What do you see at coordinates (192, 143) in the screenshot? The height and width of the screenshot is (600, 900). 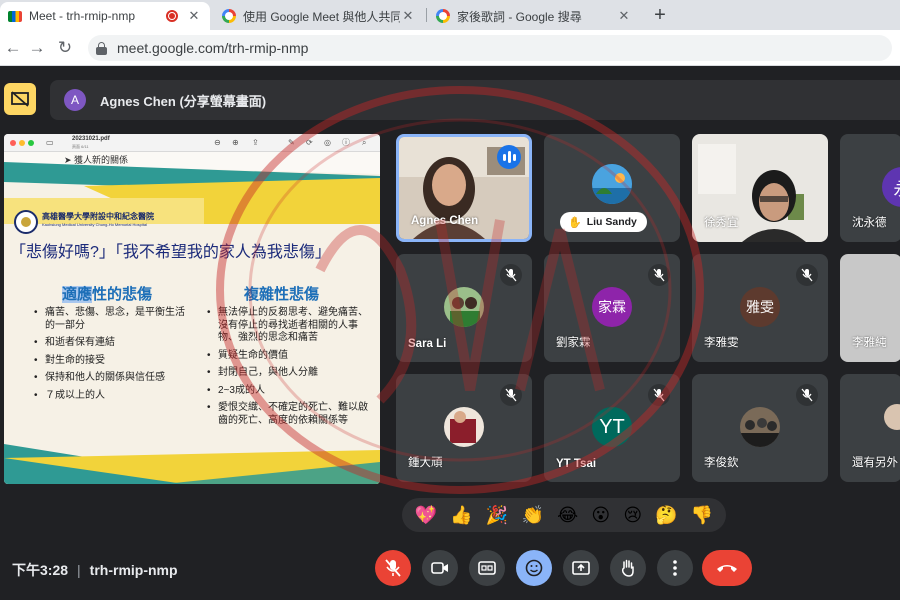 I see `pdf-viewer-toolbar: ▭ 20231021.pdf 頁面 6/11 ⊖ ⊕ ⇪ ✎ ⟳ ◎ ⓘ ⌕` at bounding box center [192, 143].